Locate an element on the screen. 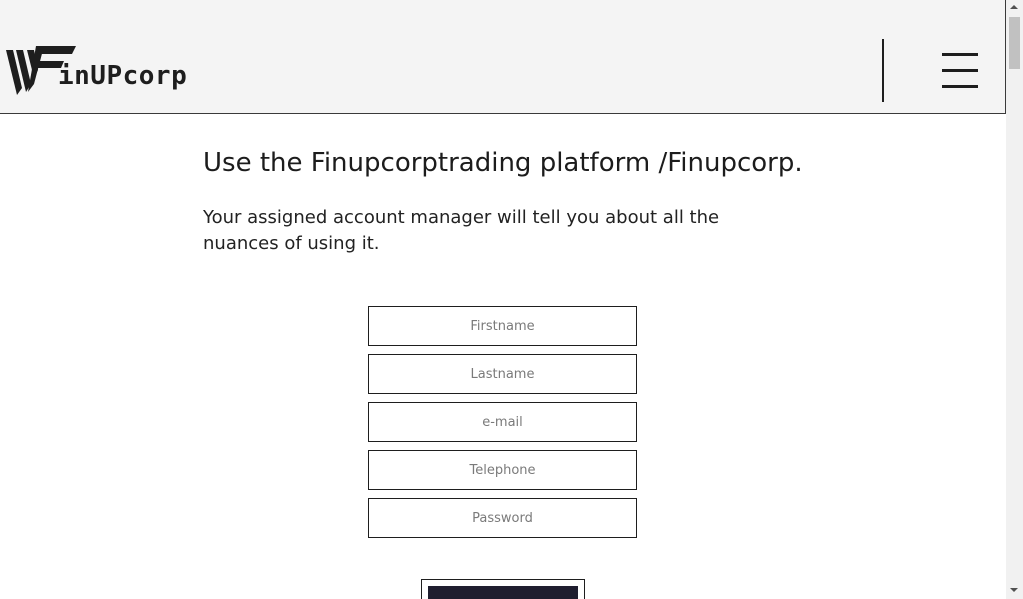 The image size is (1023, 599). hamburger-menu-icon is located at coordinates (961, 71).